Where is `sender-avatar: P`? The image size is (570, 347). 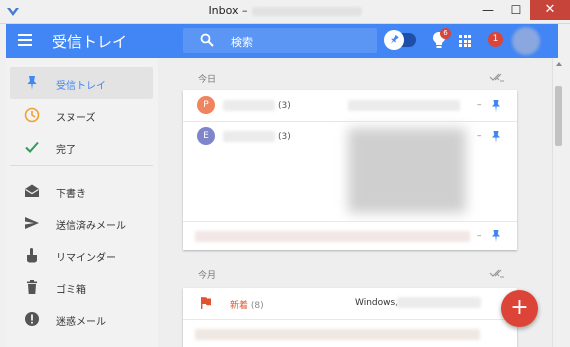
sender-avatar: P is located at coordinates (206, 105).